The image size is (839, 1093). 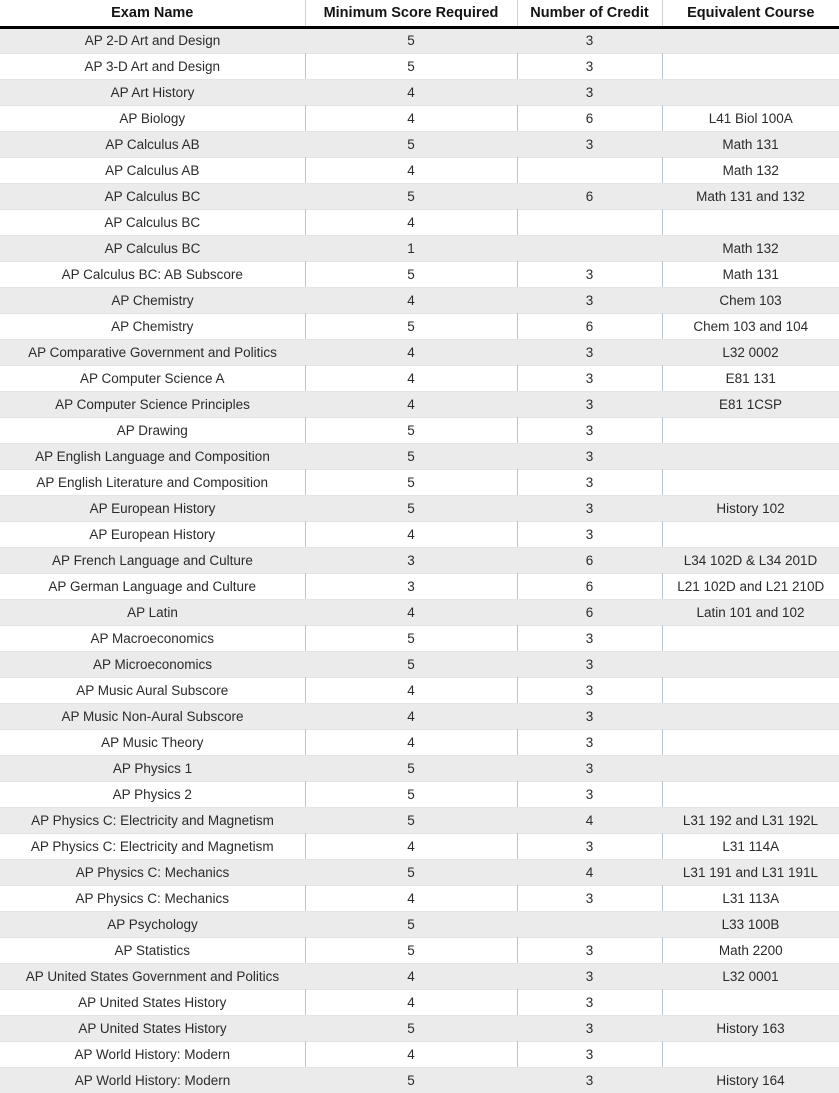 I want to click on cell-equiv: L32 0001, so click(x=750, y=976).